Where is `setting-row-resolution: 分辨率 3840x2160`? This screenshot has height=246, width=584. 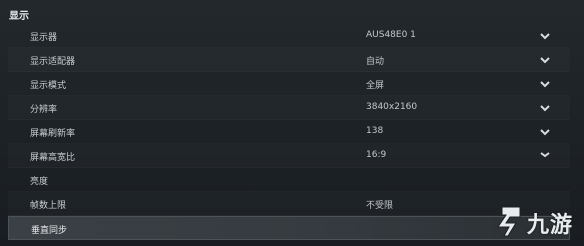
setting-row-resolution: 分辨率 3840x2160 is located at coordinates (289, 108).